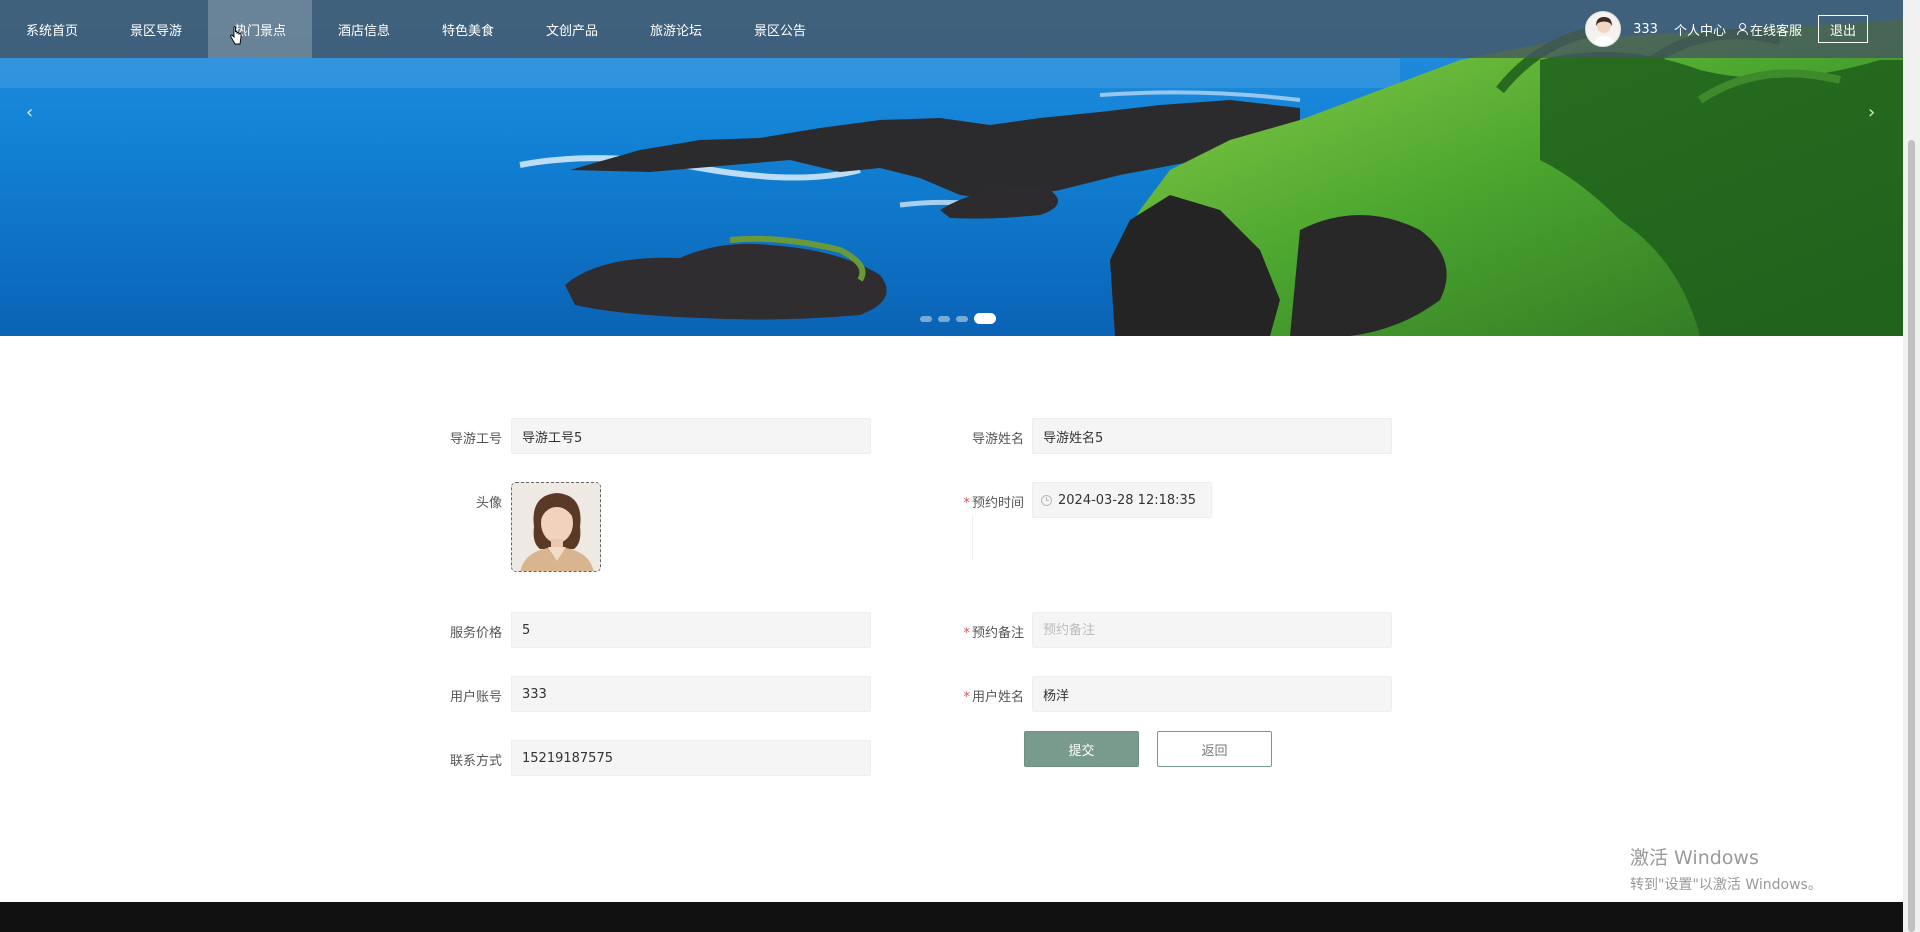  Describe the element at coordinates (1046, 500) in the screenshot. I see `clock-icon` at that location.